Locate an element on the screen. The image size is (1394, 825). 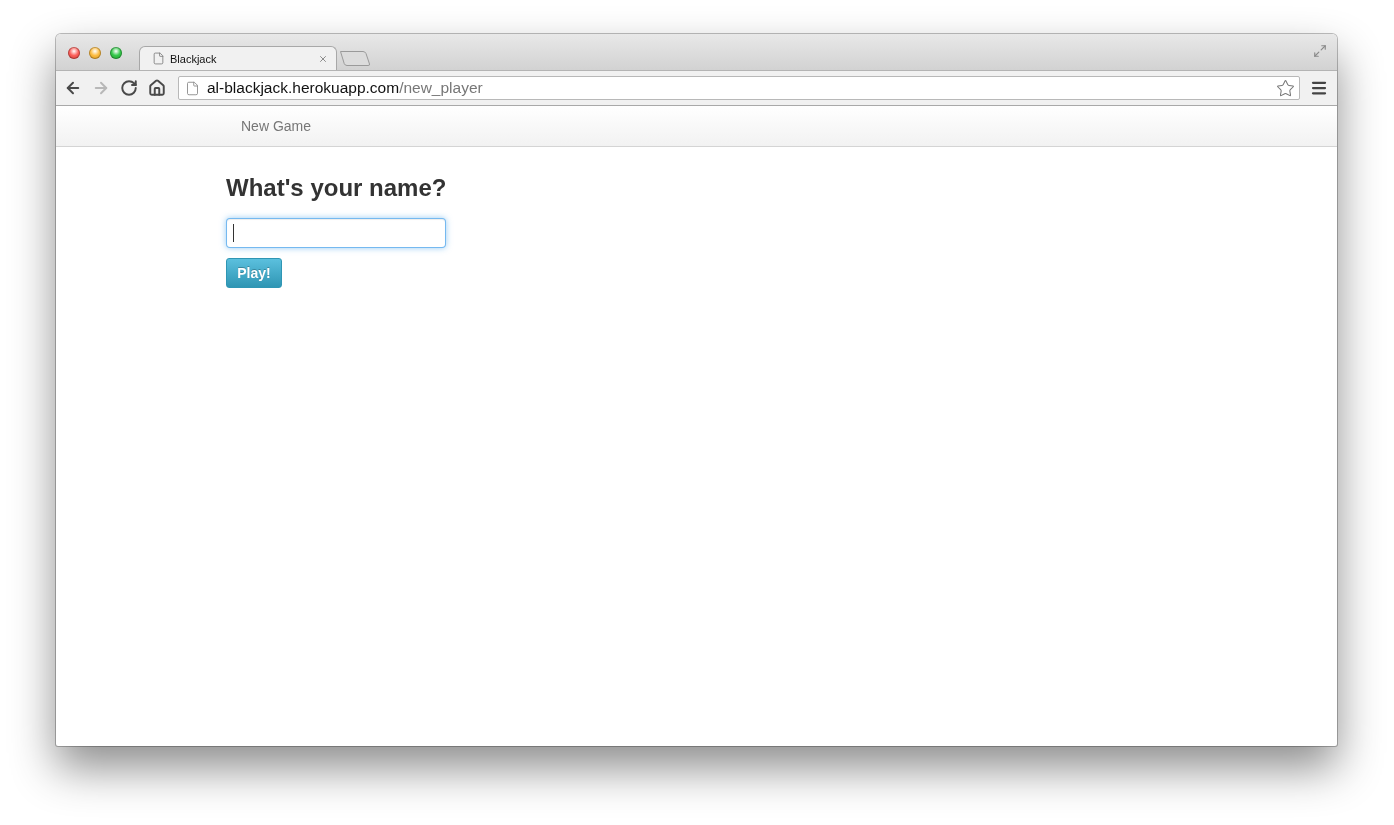
url-host: al-blackjack.herokuapp.com is located at coordinates (303, 87).